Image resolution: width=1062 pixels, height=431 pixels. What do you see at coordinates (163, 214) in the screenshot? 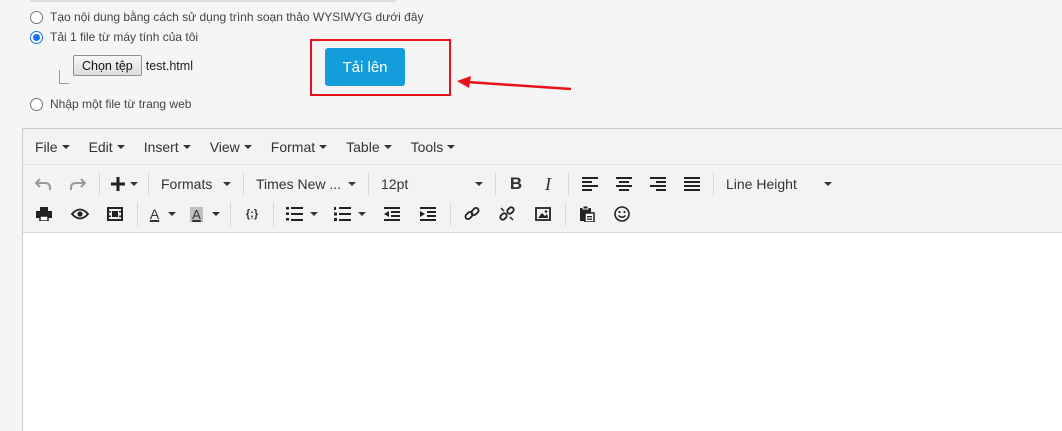
I see `text-color-button: A` at bounding box center [163, 214].